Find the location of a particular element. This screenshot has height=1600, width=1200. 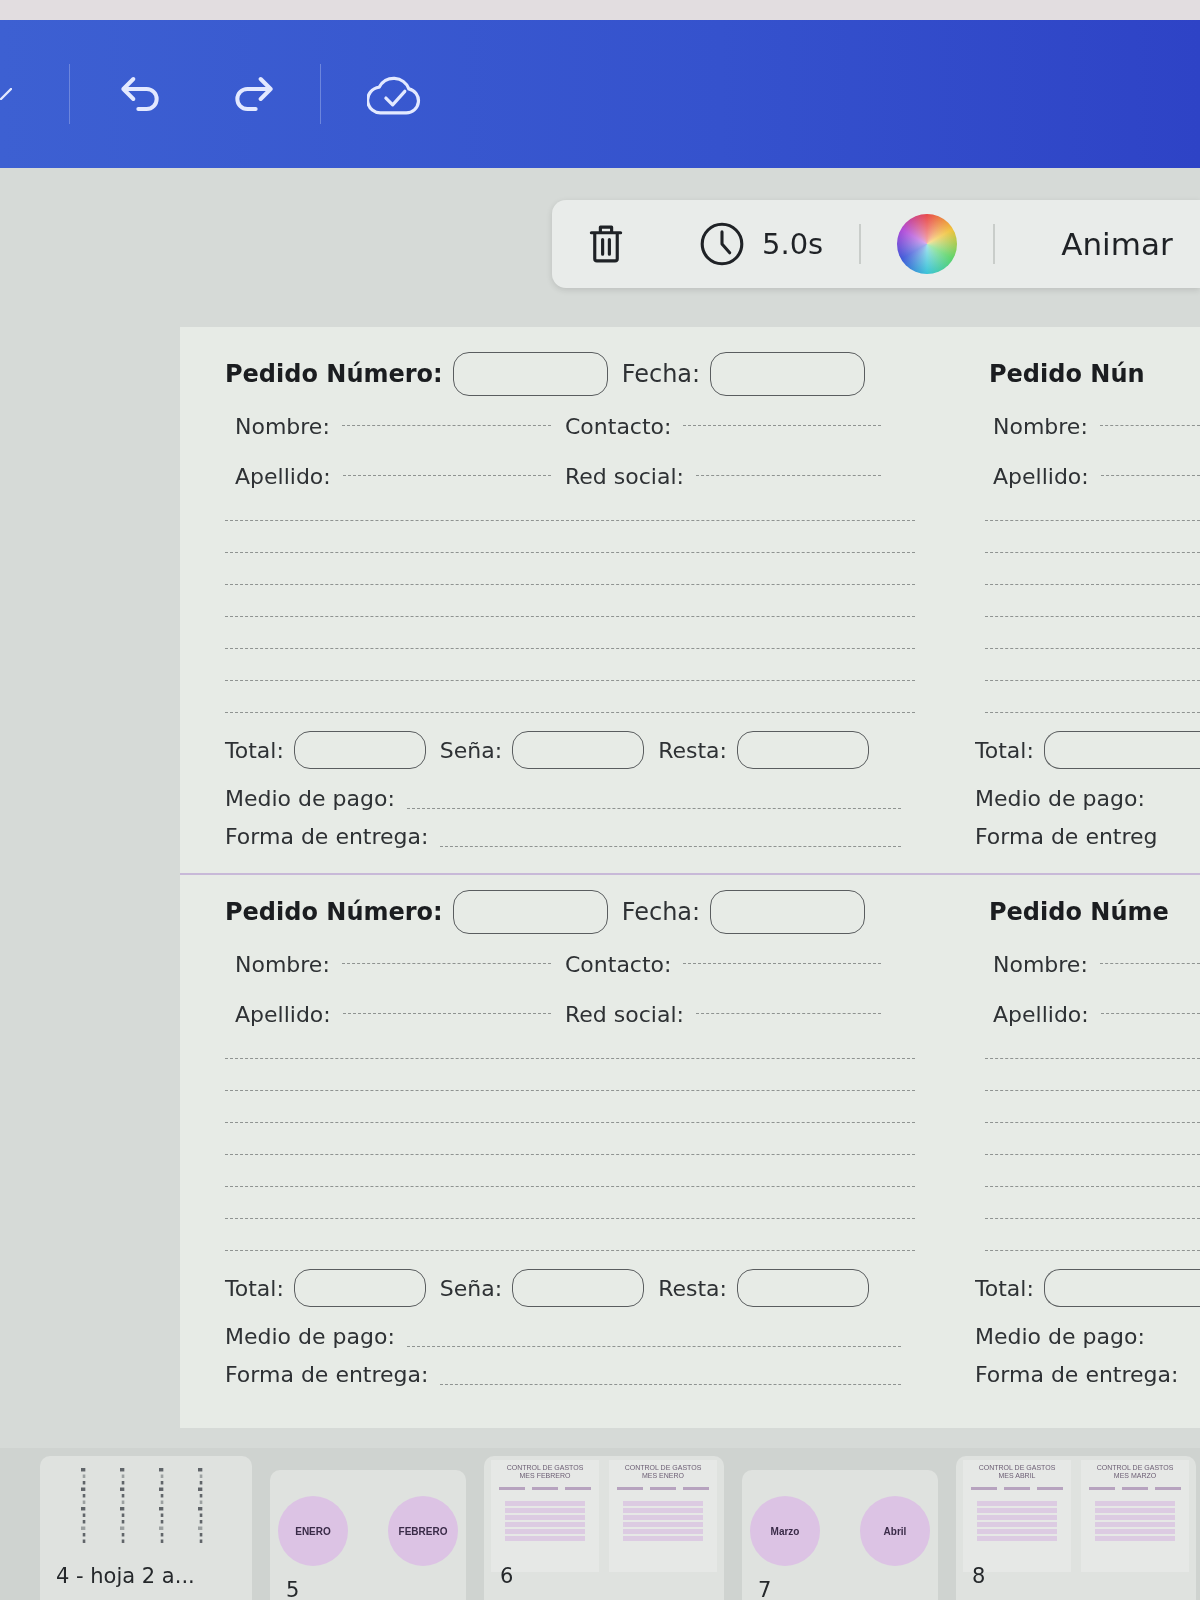

month-label: Marzo is located at coordinates (785, 1531).